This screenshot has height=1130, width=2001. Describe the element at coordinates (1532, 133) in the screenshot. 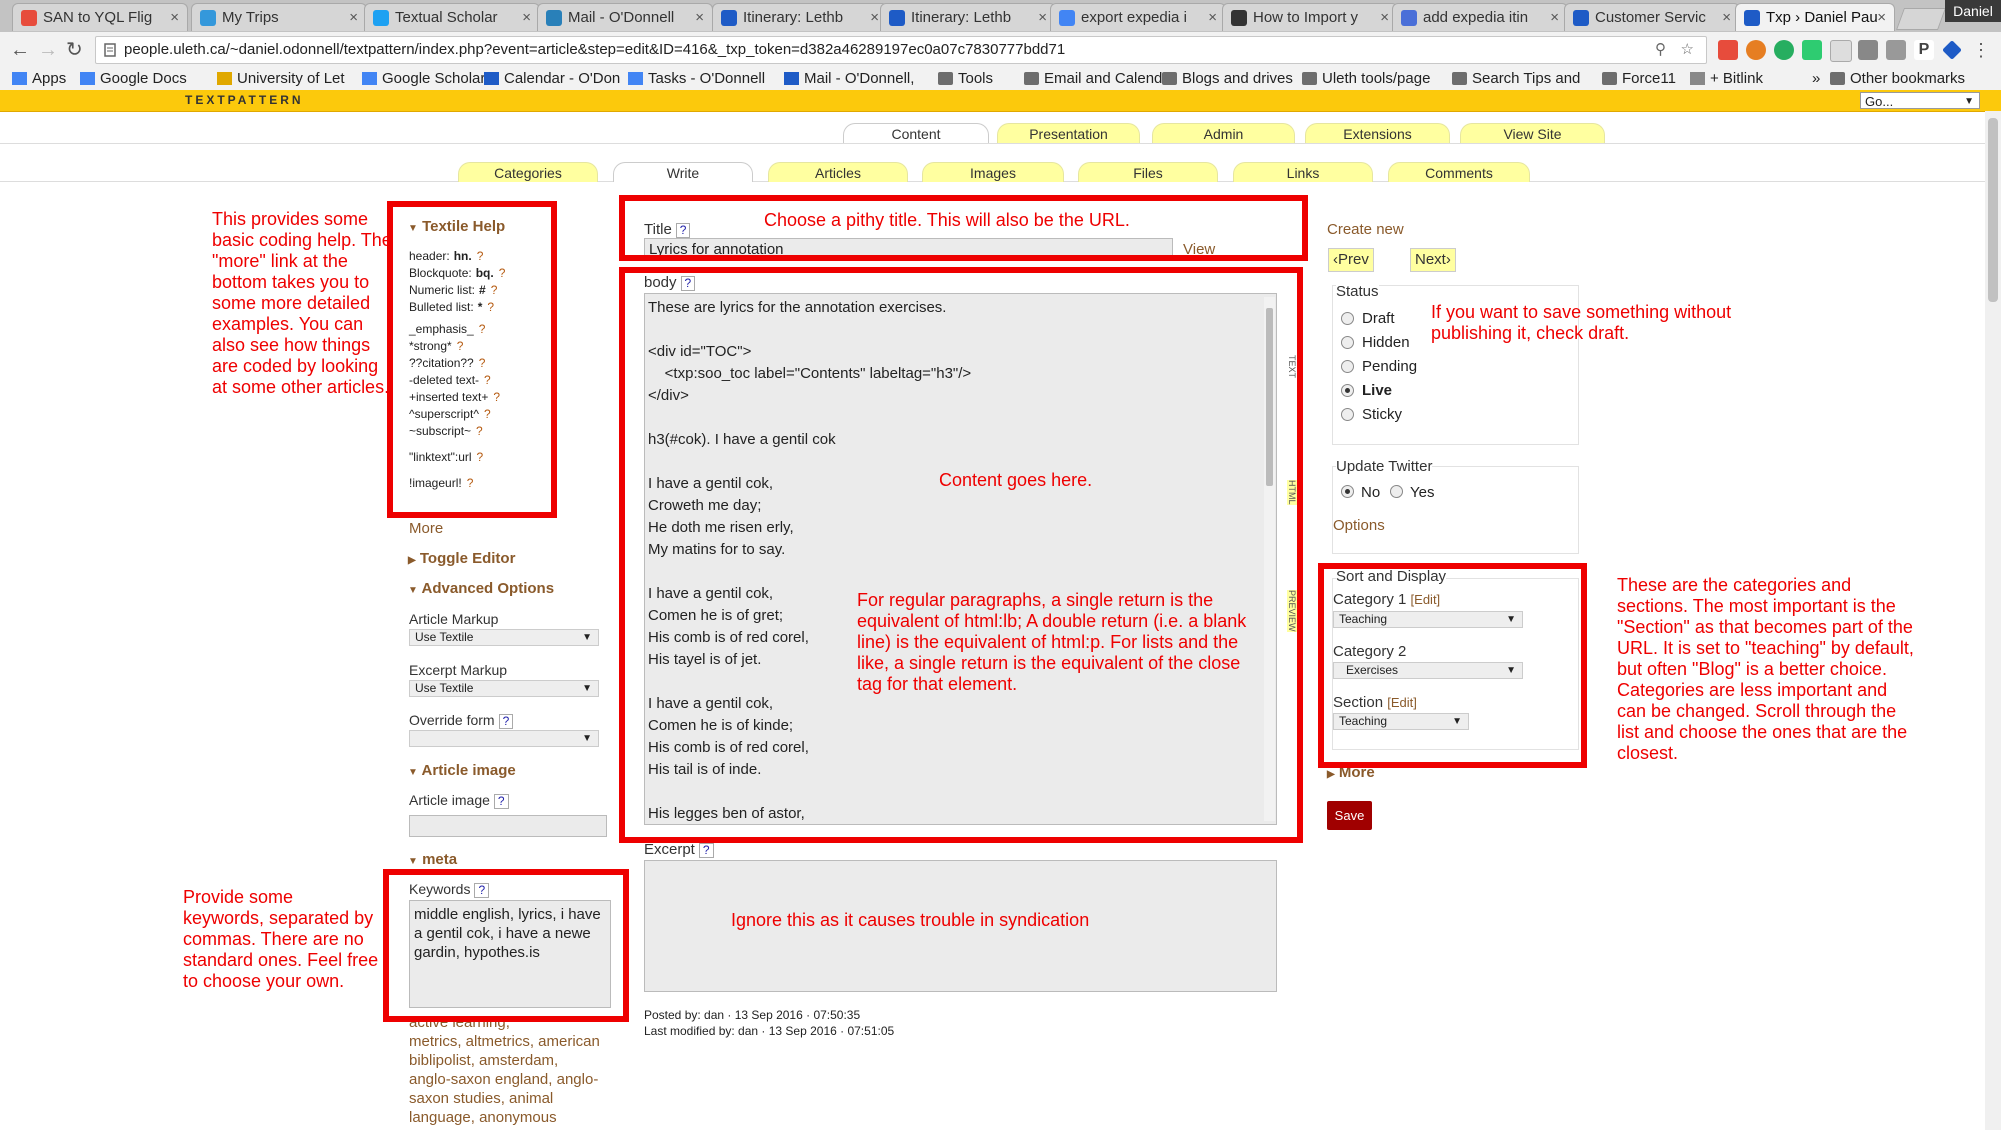

I see `tab-view-site: View Site` at that location.